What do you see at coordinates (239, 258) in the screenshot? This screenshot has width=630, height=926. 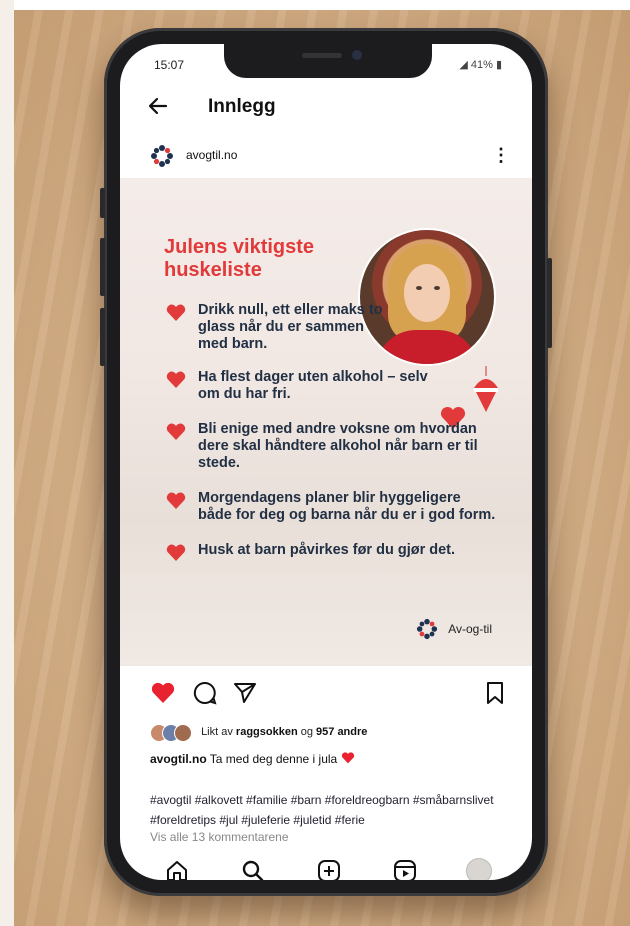 I see `post-title: Julens viktigste huskeliste` at bounding box center [239, 258].